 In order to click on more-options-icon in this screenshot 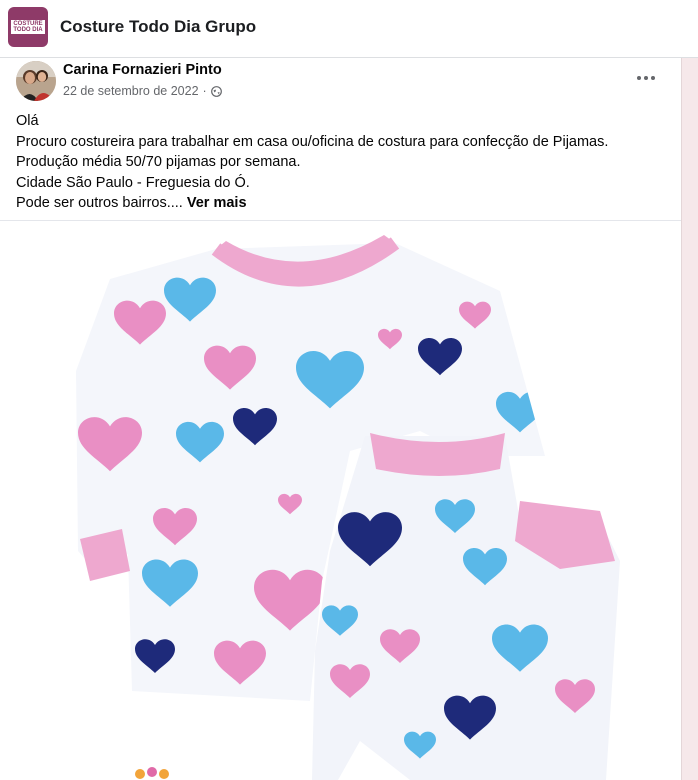, I will do `click(646, 78)`.